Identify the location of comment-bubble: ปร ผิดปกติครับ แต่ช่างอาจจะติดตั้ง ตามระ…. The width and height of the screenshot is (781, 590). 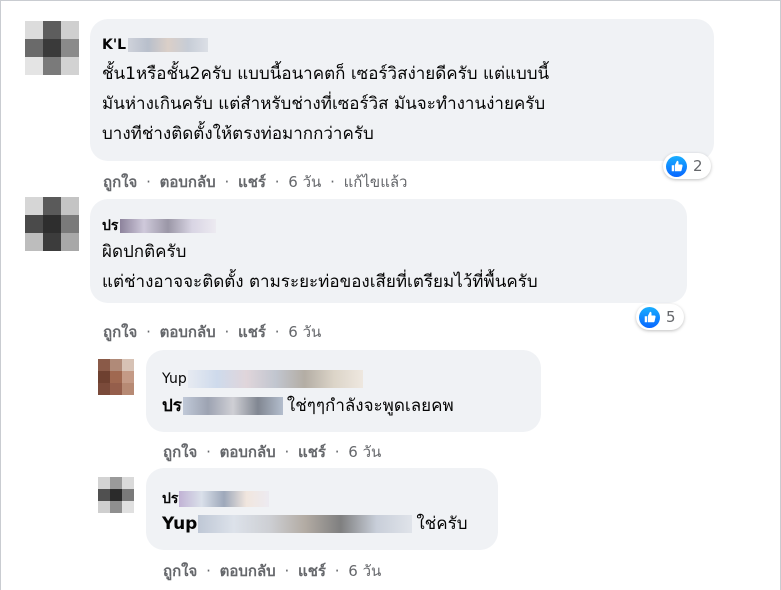
(388, 251).